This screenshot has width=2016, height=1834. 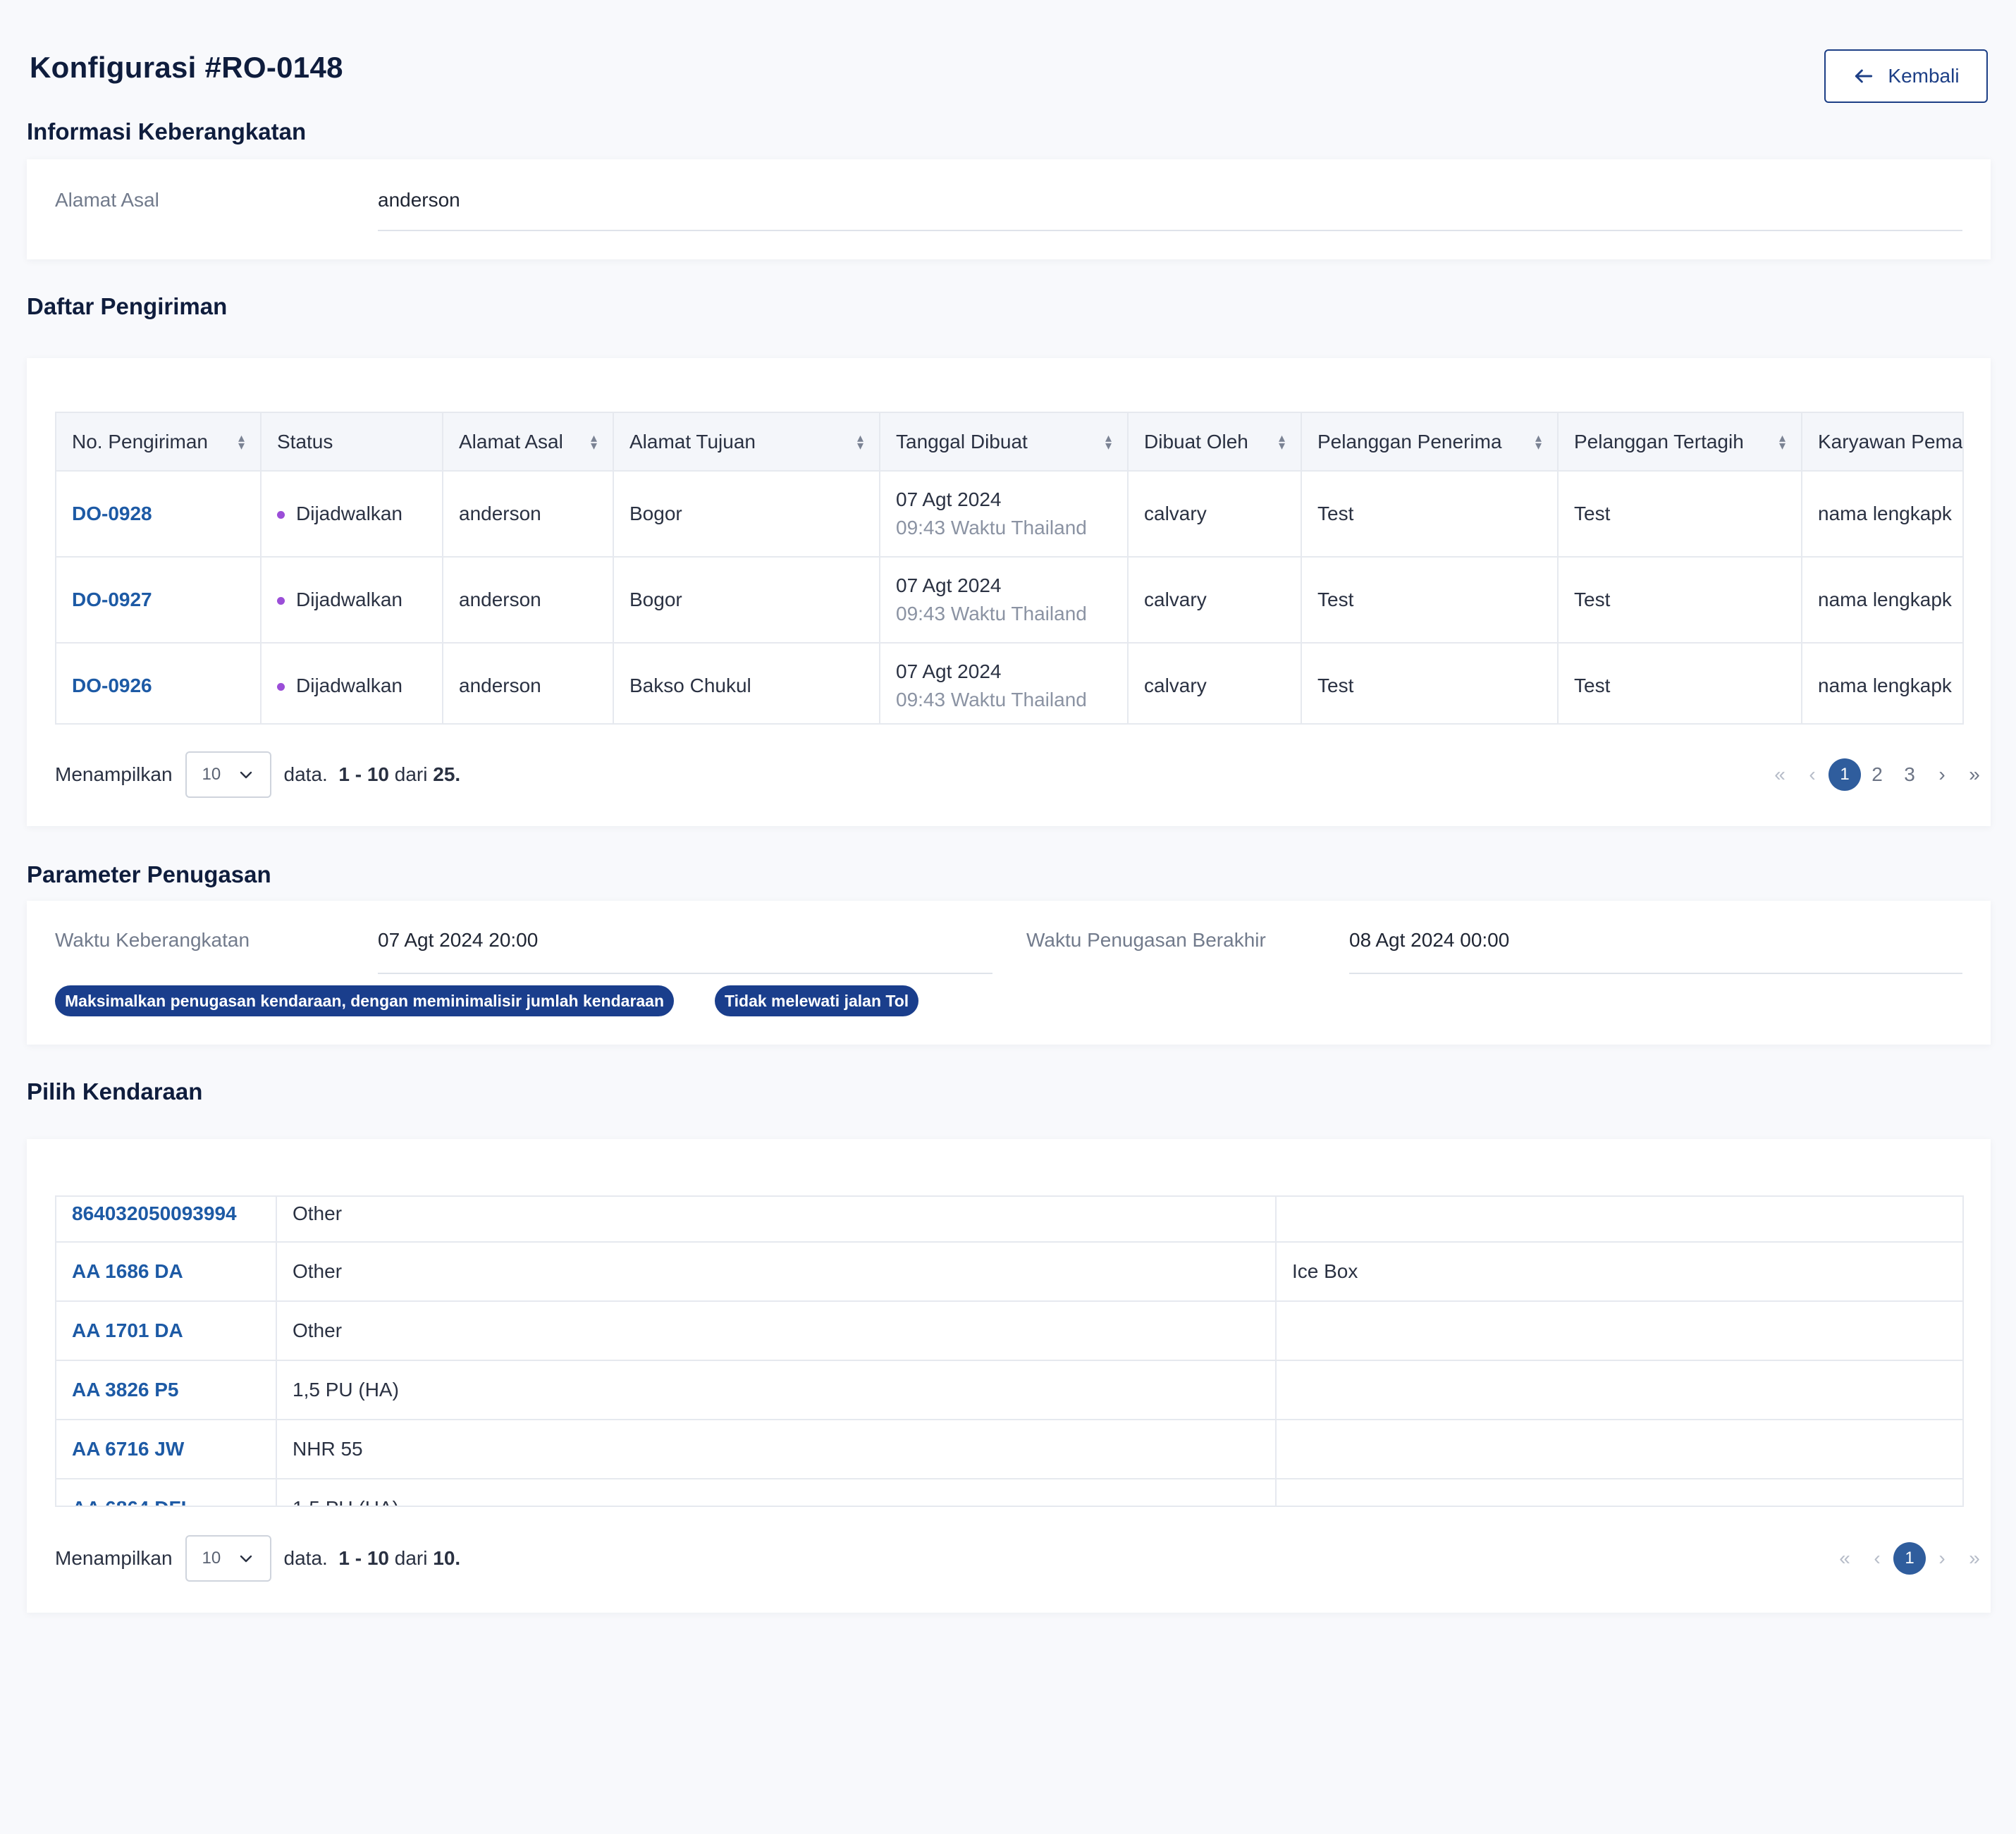 What do you see at coordinates (419, 200) in the screenshot?
I see `origin-field: anderson` at bounding box center [419, 200].